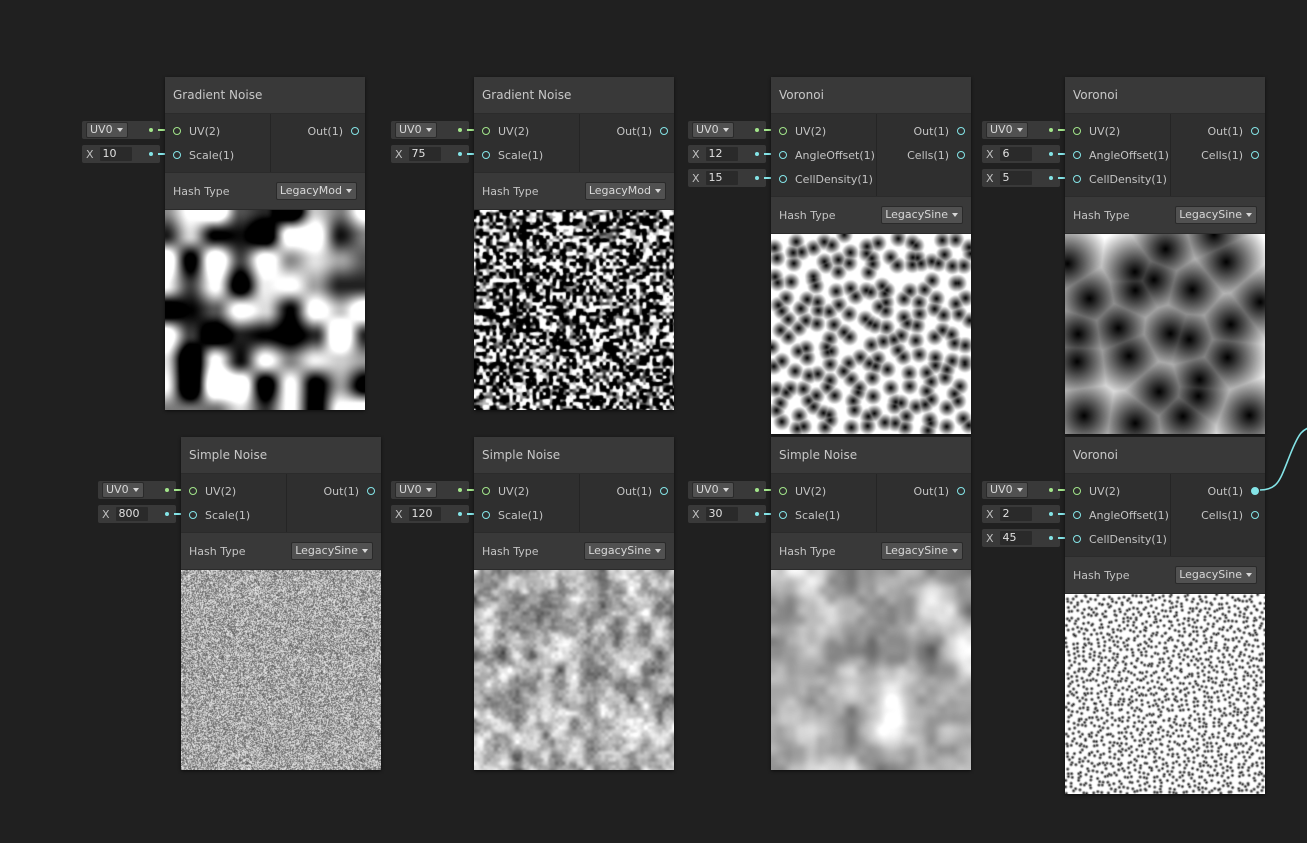 The width and height of the screenshot is (1307, 843). What do you see at coordinates (1015, 178) in the screenshot?
I see `cell-density-value-field: 5` at bounding box center [1015, 178].